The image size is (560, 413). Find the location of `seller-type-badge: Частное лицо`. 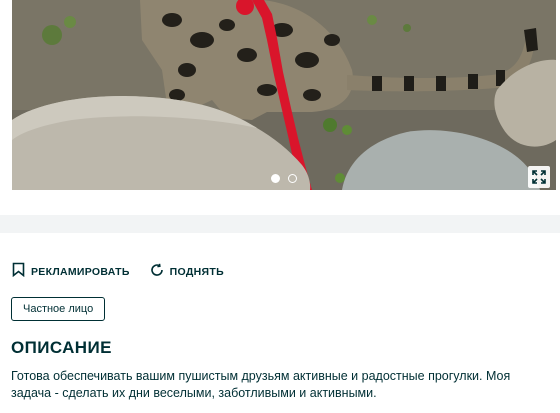

seller-type-badge: Частное лицо is located at coordinates (58, 309).